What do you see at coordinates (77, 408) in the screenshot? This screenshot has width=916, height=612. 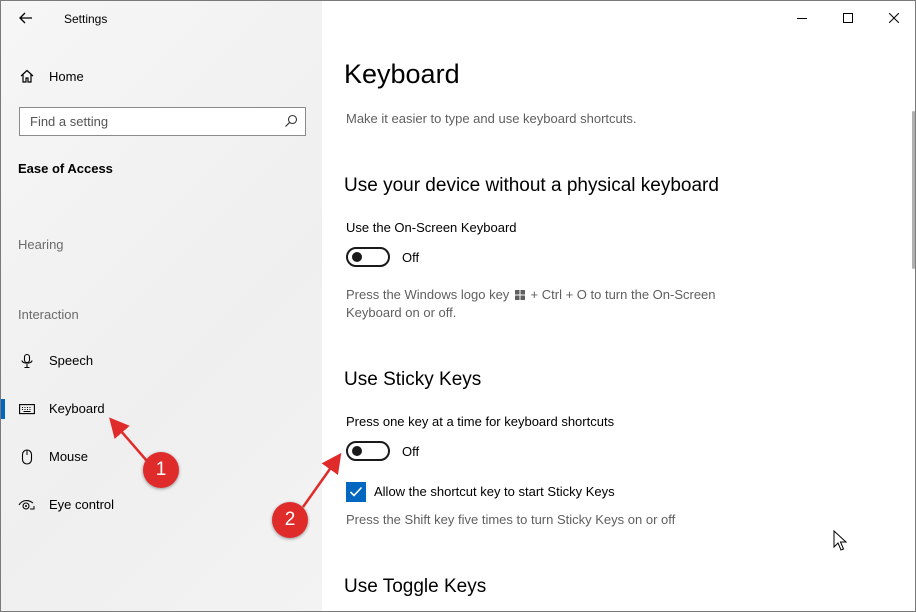 I see `sidebar-item-label: Keyboard` at bounding box center [77, 408].